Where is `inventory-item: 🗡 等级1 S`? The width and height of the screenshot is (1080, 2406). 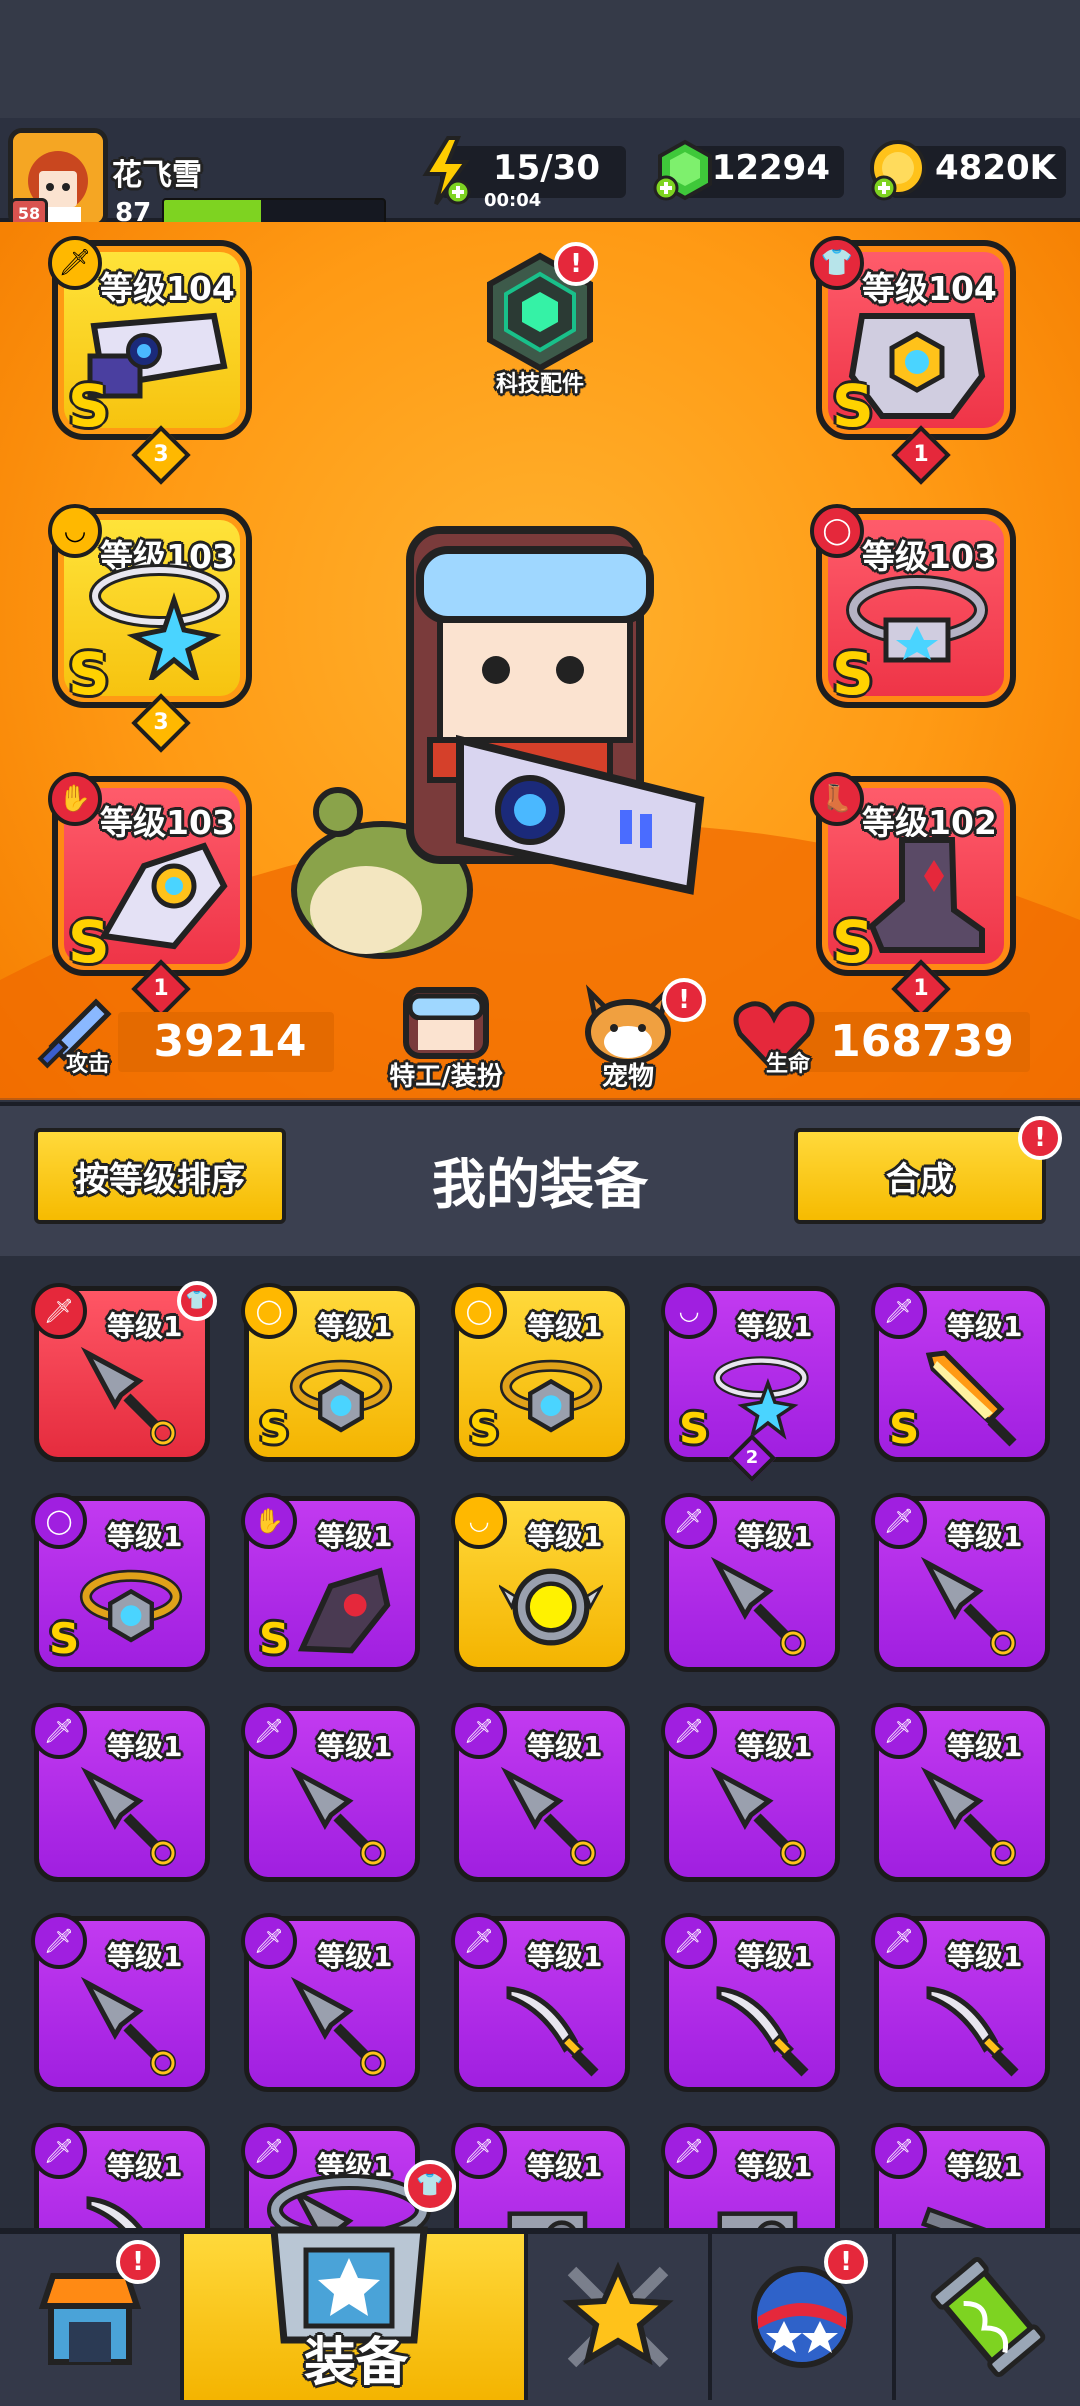
inventory-item: 🗡 等级1 S is located at coordinates (960, 1372).